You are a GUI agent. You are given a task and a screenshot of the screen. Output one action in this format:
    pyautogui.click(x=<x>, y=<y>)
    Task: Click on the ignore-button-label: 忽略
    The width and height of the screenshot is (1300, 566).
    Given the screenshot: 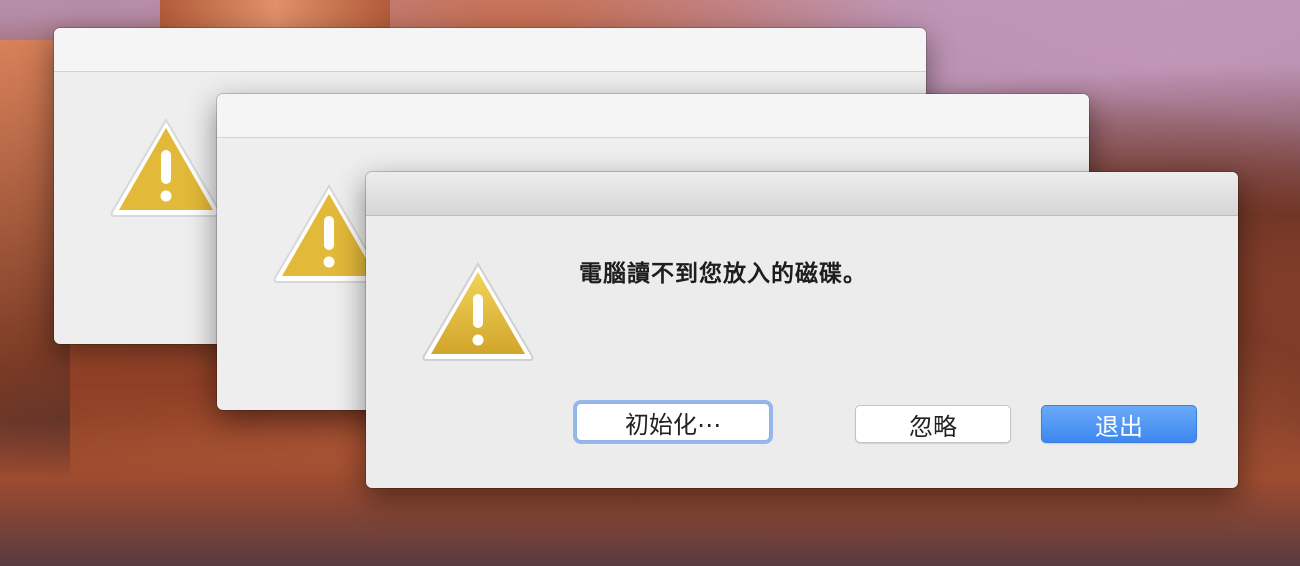 What is the action you would take?
    pyautogui.click(x=933, y=426)
    